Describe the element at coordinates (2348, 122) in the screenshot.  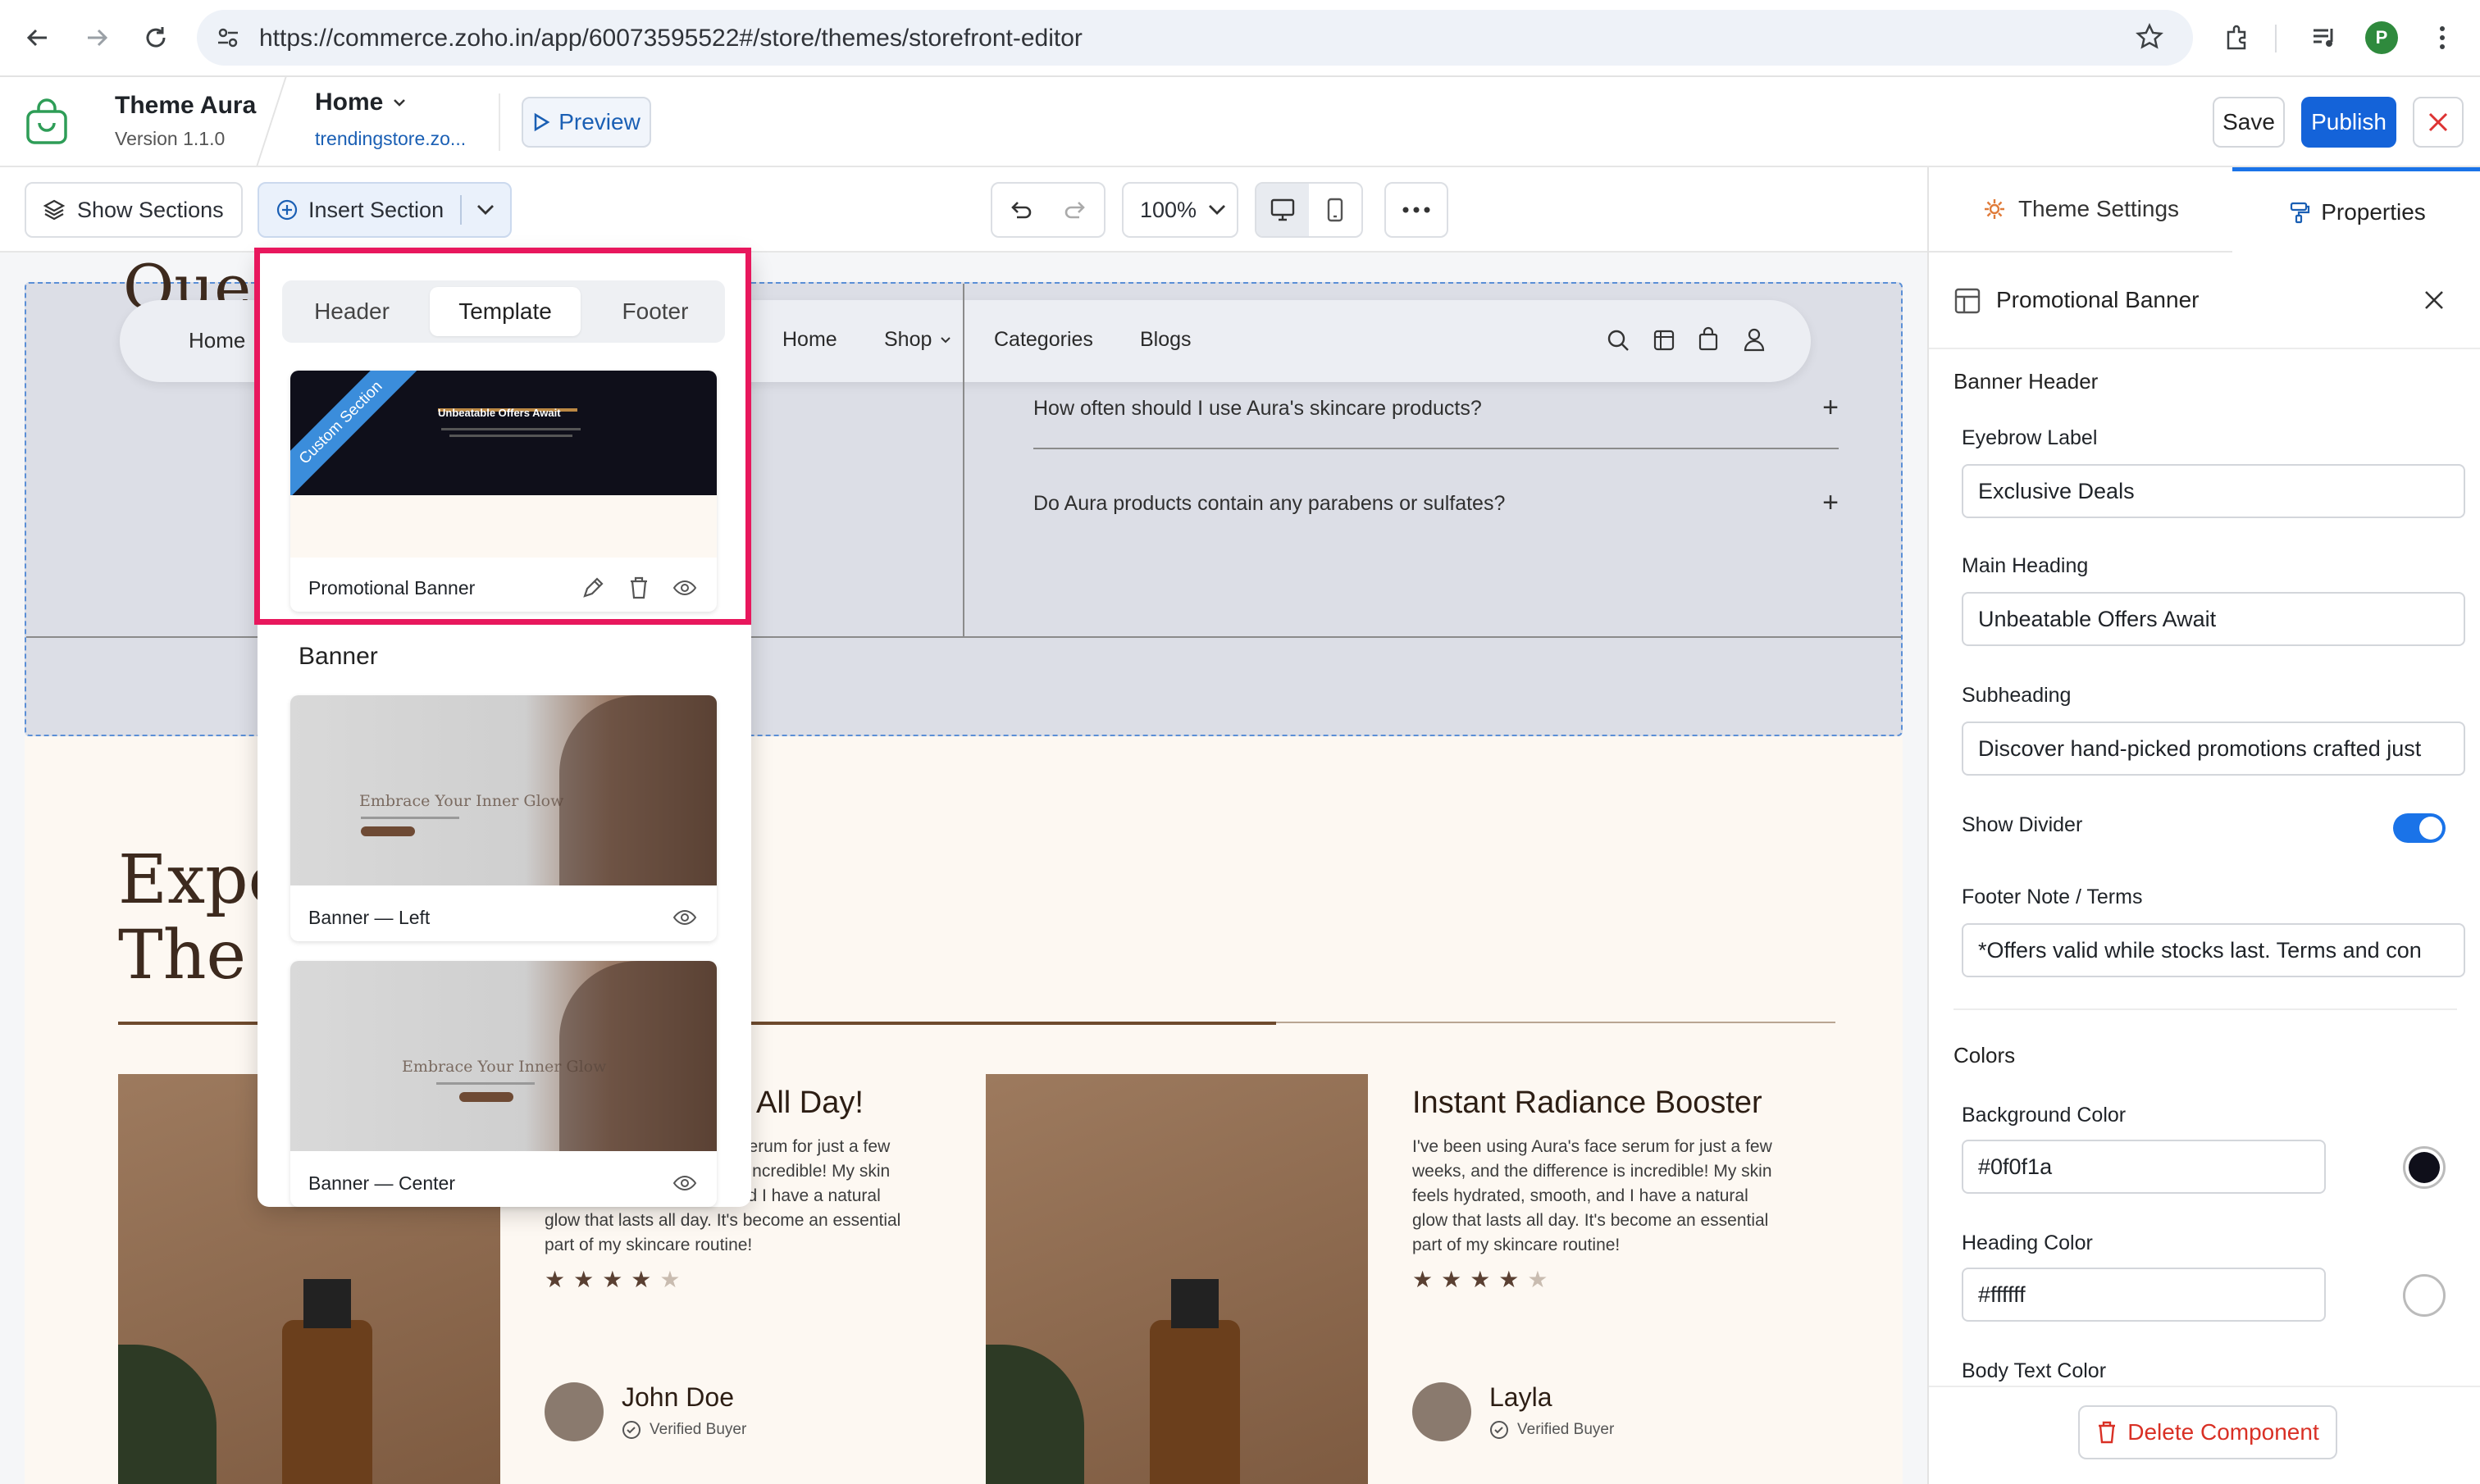
I see `publish-button: Publish` at that location.